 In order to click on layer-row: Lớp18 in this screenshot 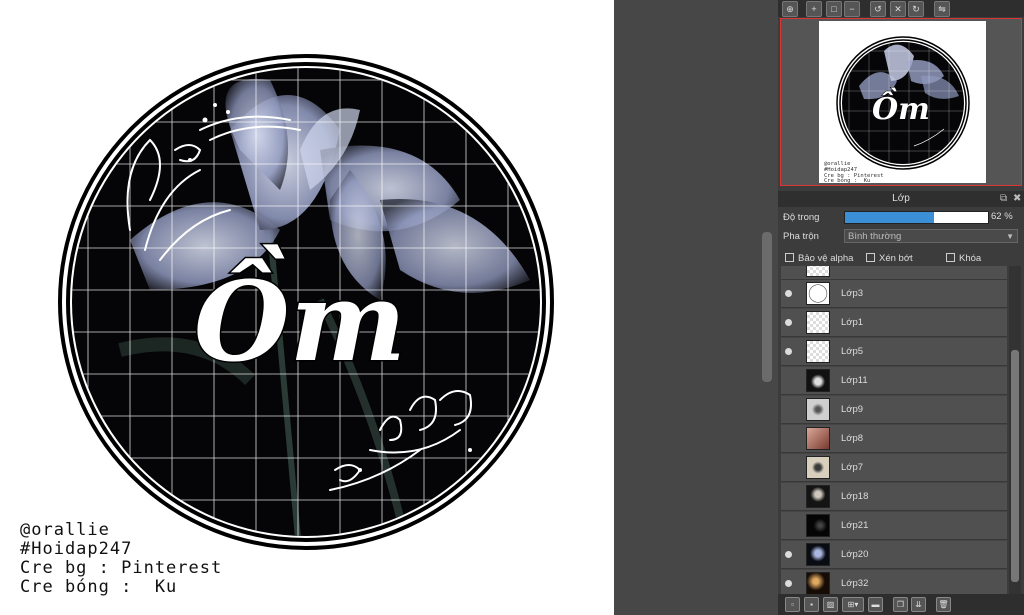, I will do `click(894, 497)`.